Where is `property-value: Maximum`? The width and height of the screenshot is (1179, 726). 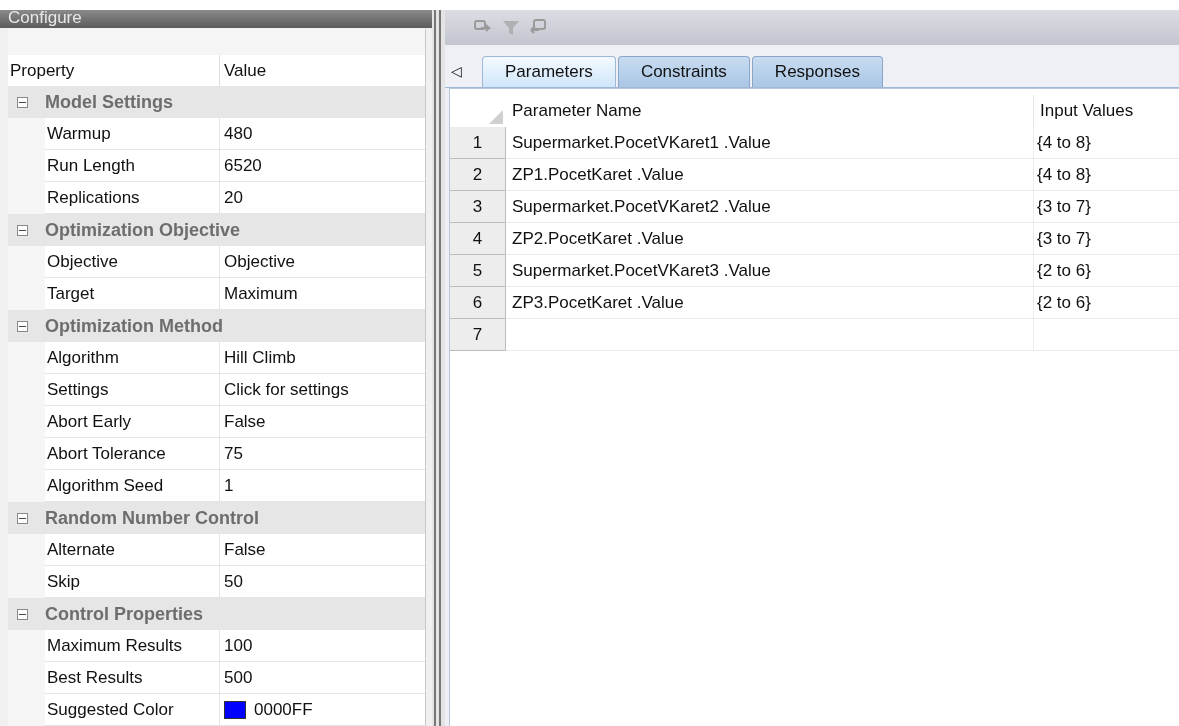 property-value: Maximum is located at coordinates (261, 293).